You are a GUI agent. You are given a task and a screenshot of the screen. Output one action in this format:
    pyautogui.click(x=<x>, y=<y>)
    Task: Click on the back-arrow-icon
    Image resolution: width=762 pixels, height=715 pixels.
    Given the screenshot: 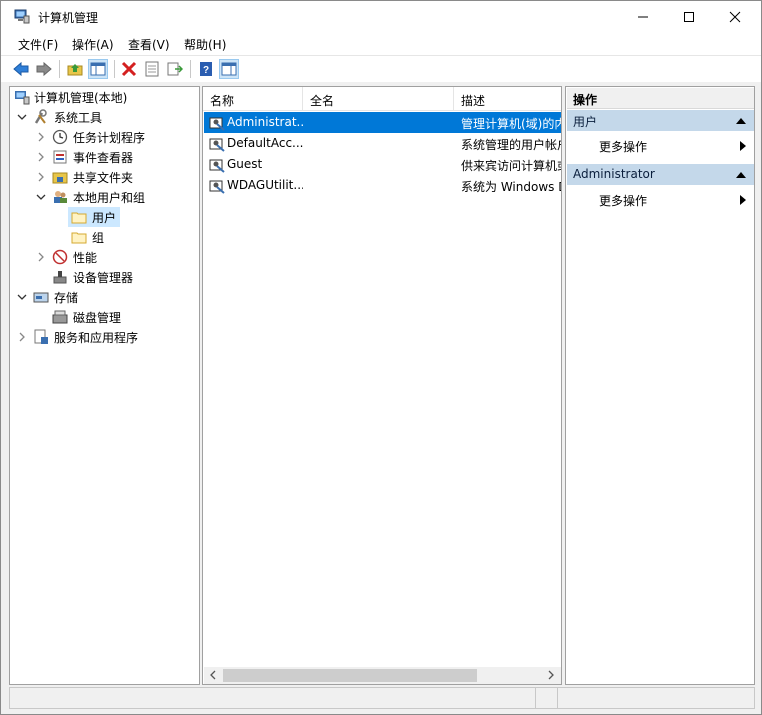 What is the action you would take?
    pyautogui.click(x=21, y=69)
    